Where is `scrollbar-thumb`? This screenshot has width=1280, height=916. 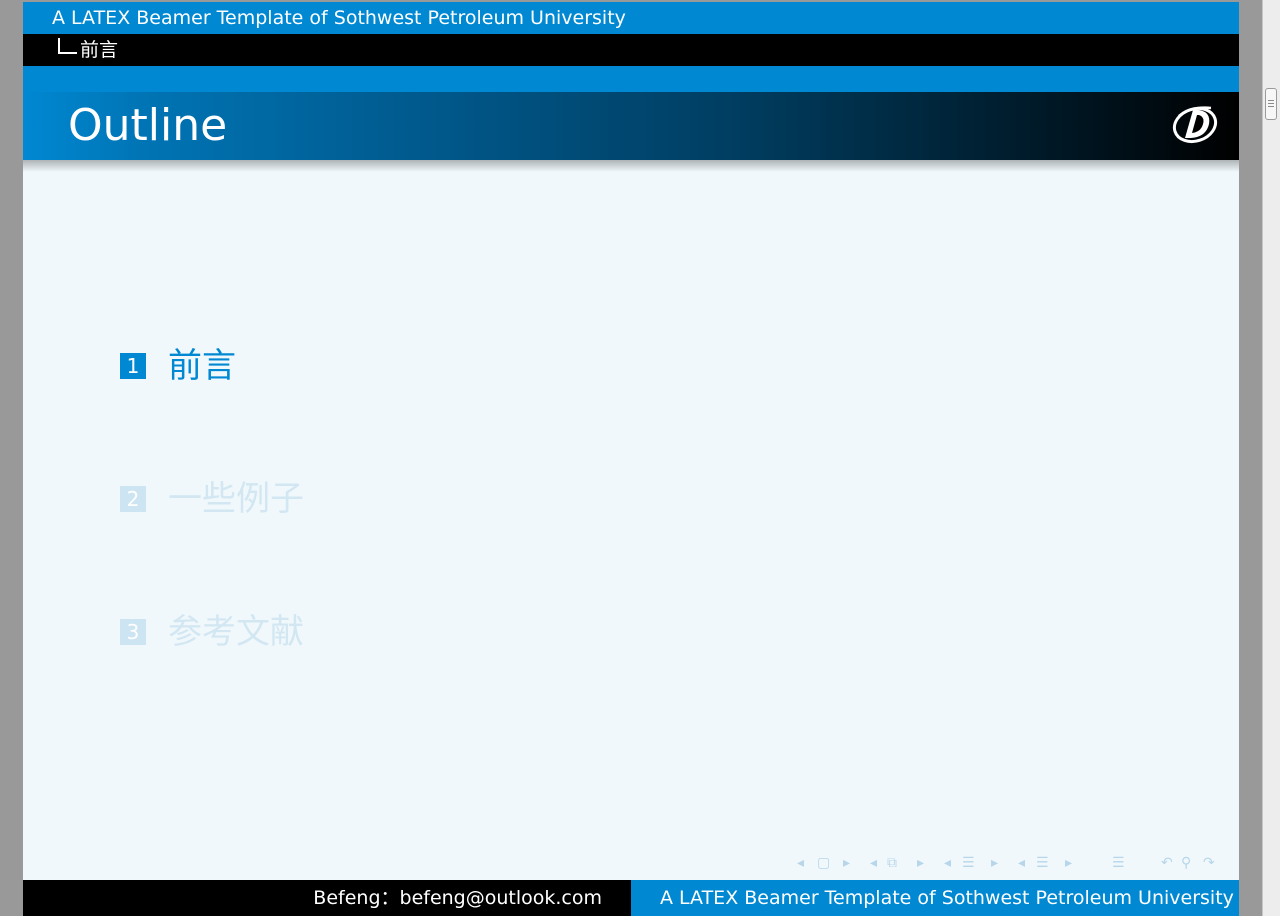 scrollbar-thumb is located at coordinates (1271, 104).